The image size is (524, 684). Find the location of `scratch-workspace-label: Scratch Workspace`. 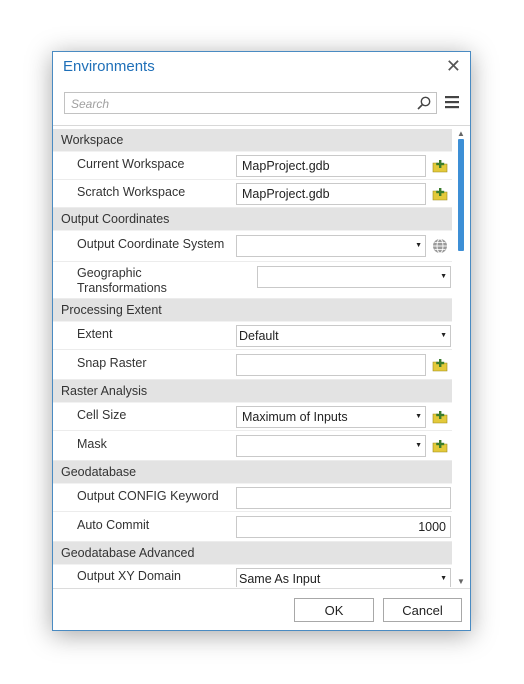

scratch-workspace-label: Scratch Workspace is located at coordinates (131, 192).